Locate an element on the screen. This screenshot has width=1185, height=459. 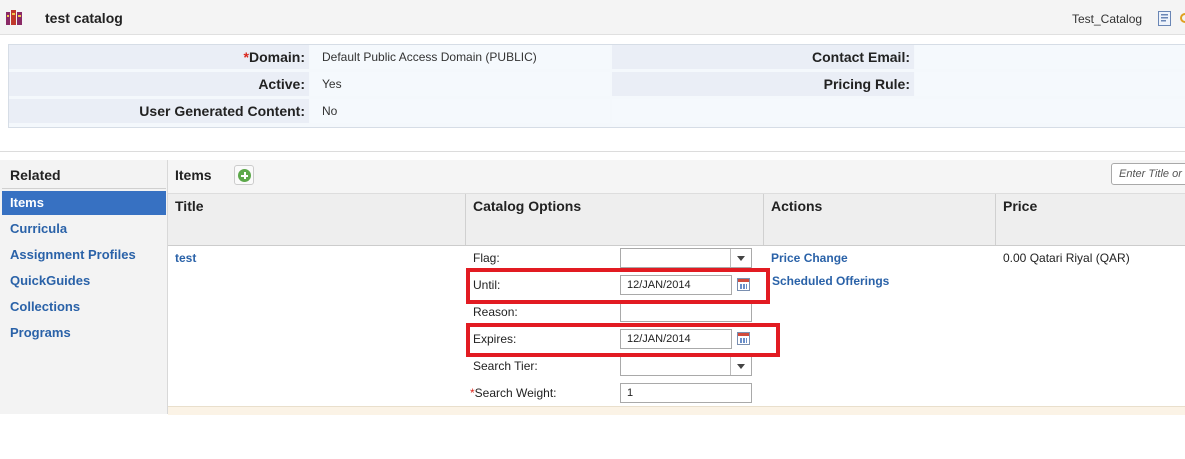
document-icon is located at coordinates (1164, 18).